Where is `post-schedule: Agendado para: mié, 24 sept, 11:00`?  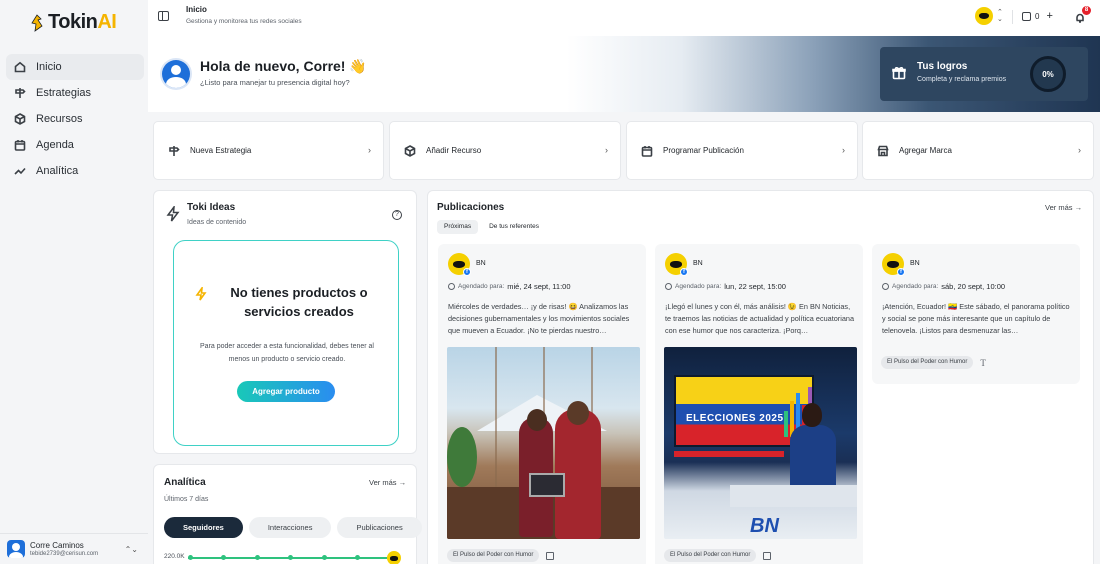
post-schedule: Agendado para: mié, 24 sept, 11:00 is located at coordinates (509, 286).